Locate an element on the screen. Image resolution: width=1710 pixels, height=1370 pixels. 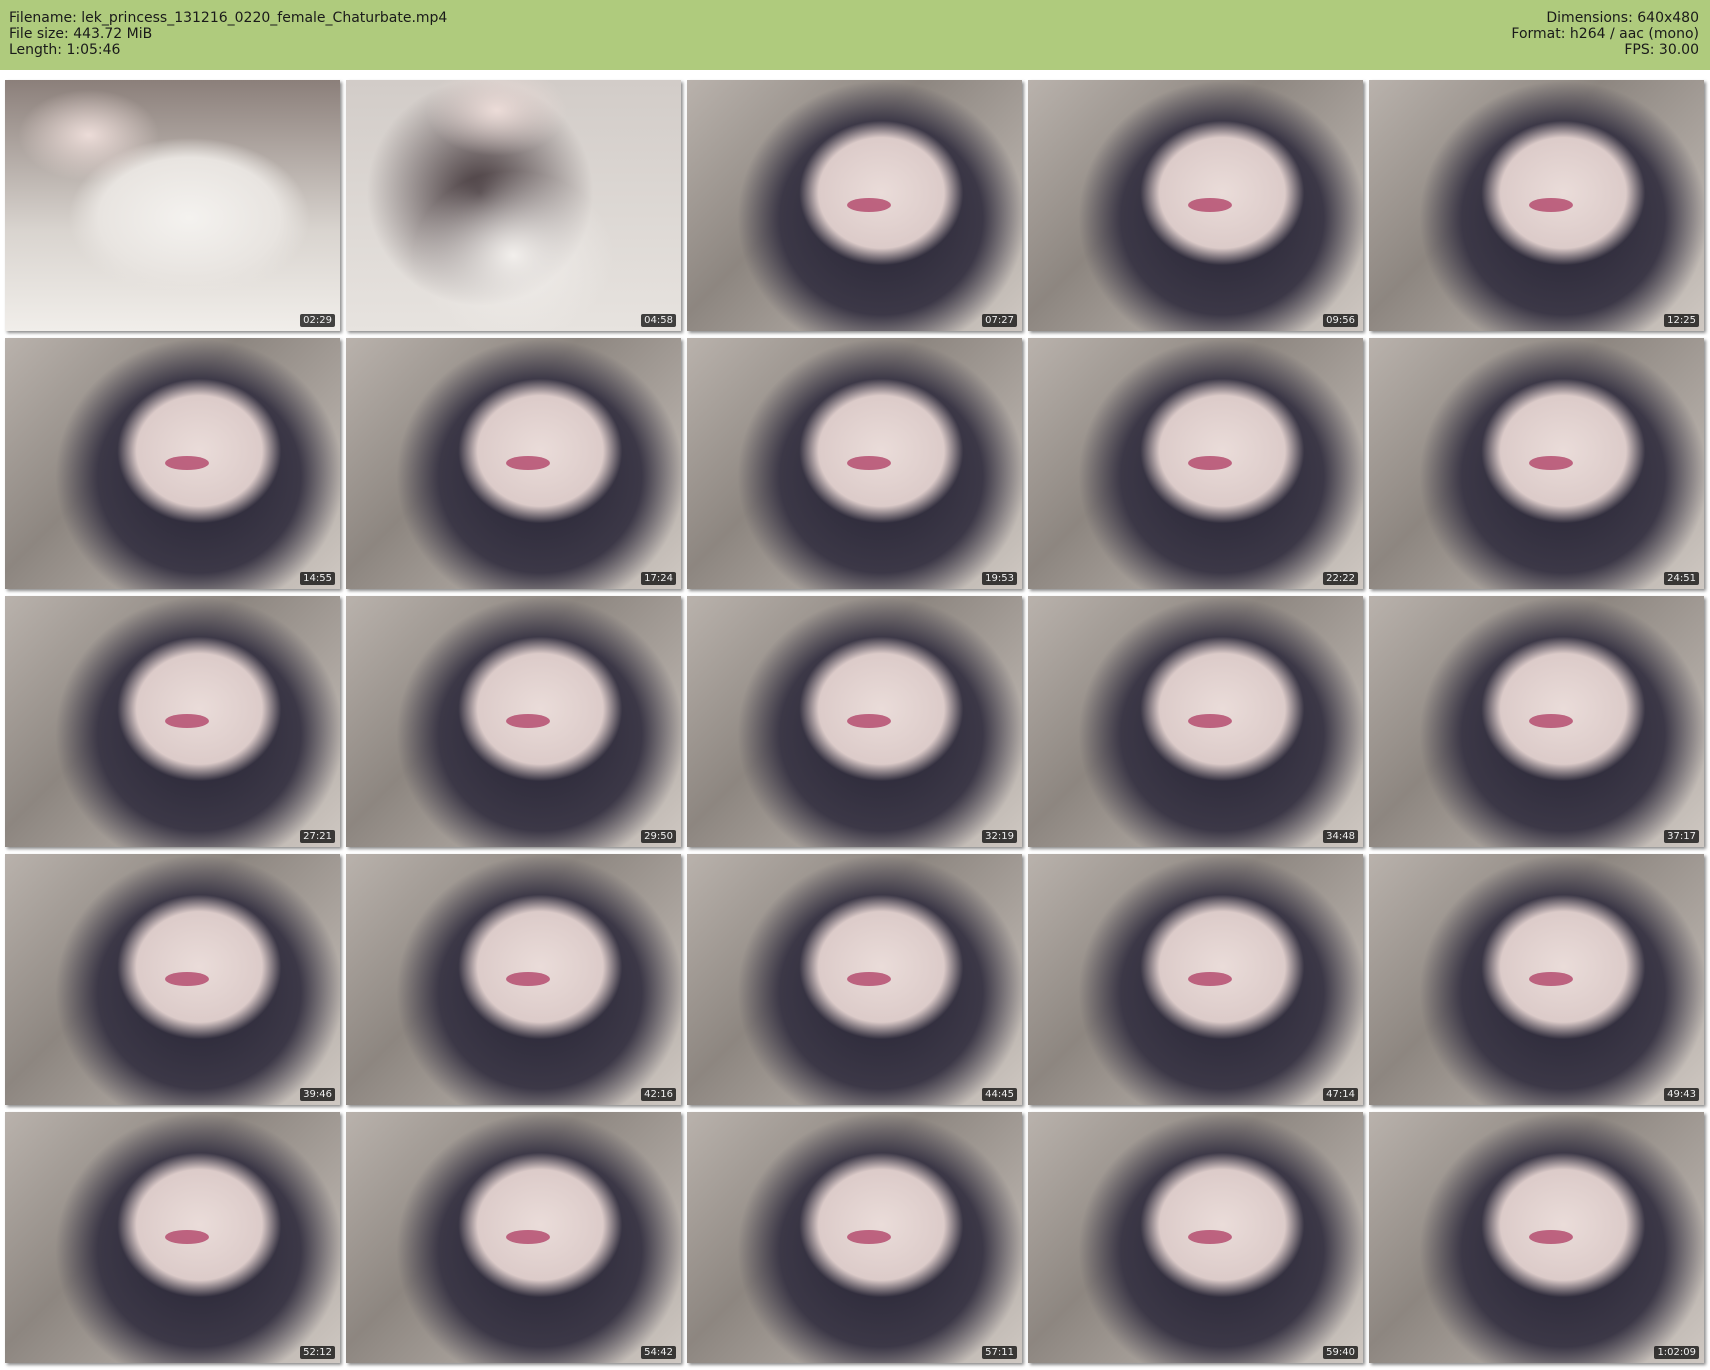
video-thumbnail: 47:14 is located at coordinates (1195, 979).